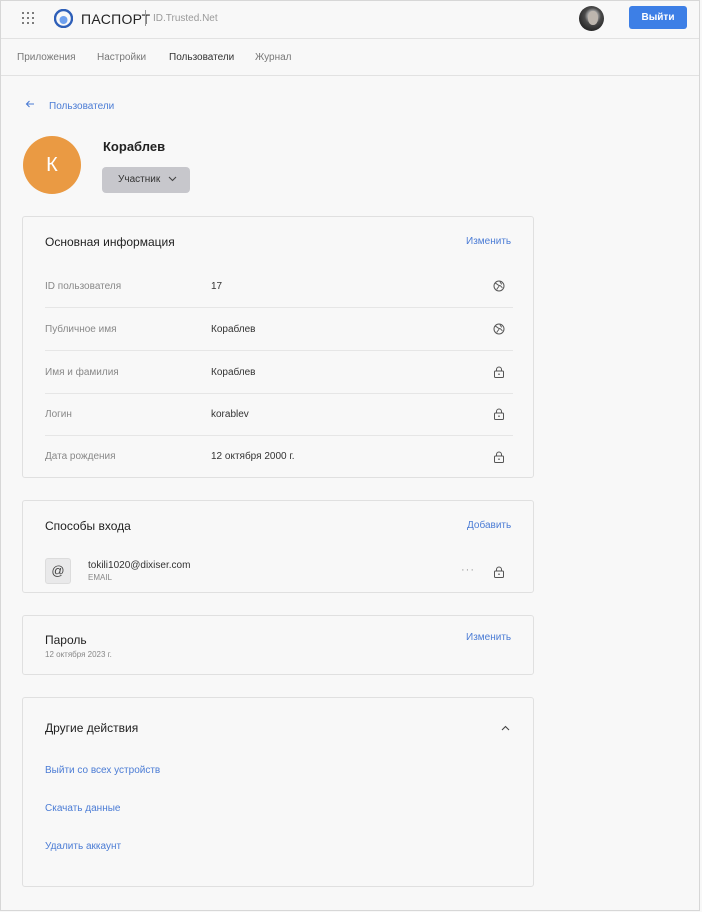 The height and width of the screenshot is (912, 702). I want to click on chevron-up-icon, so click(505, 728).